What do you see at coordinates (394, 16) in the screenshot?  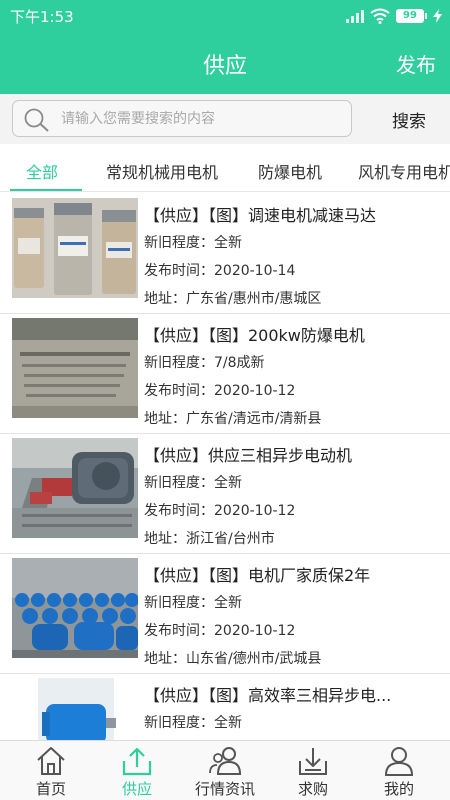 I see `status-icons: 99` at bounding box center [394, 16].